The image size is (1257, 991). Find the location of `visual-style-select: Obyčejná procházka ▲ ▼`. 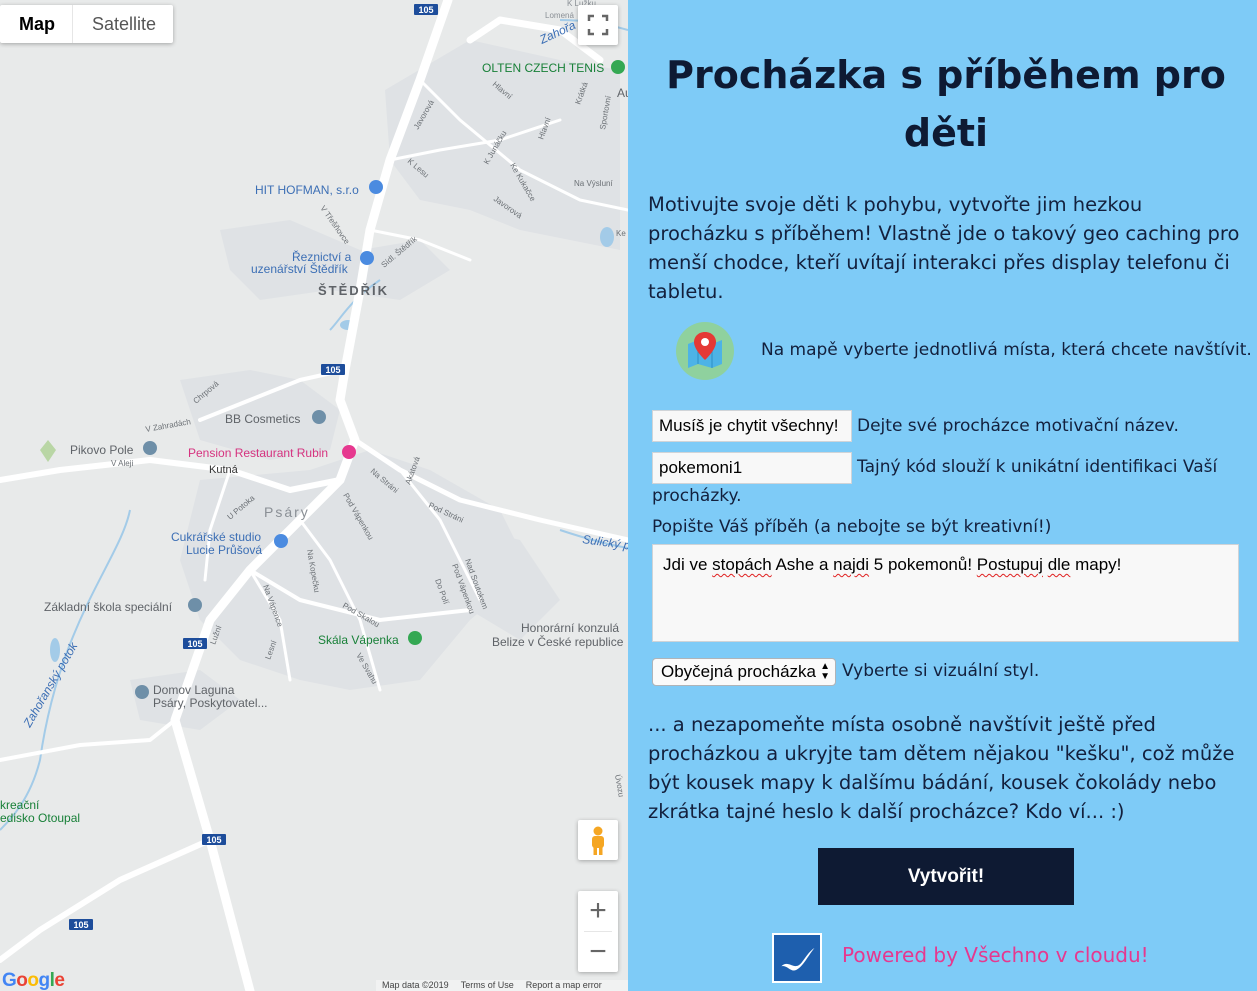

visual-style-select: Obyčejná procházka ▲ ▼ is located at coordinates (744, 672).